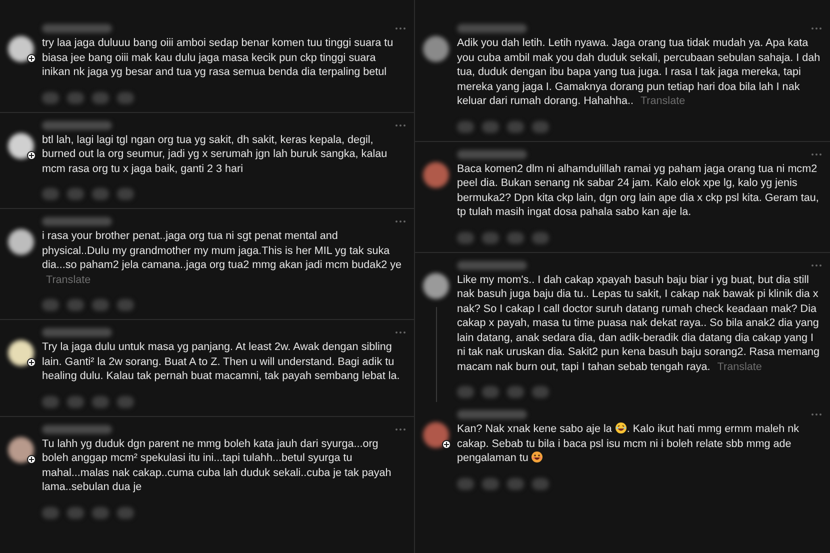 The width and height of the screenshot is (830, 553). Describe the element at coordinates (639, 72) in the screenshot. I see `comment-text: Adik you dah letih. Letih nyawa. Jaga orang tua tidak mudah ya. Apa kata you cuba ambil mak you dah duduk sekali, percubaan sebulan sahaja. I dah tua, duduk dengan ibu bapa yang tua juga. I rasa I tak jaga mereka, tapi mereka yang jaga I. Gamaknya dorang pun tetiap hari doa bila lah I nak keluar dari rumah dorang. Hahahha.. Translate` at that location.